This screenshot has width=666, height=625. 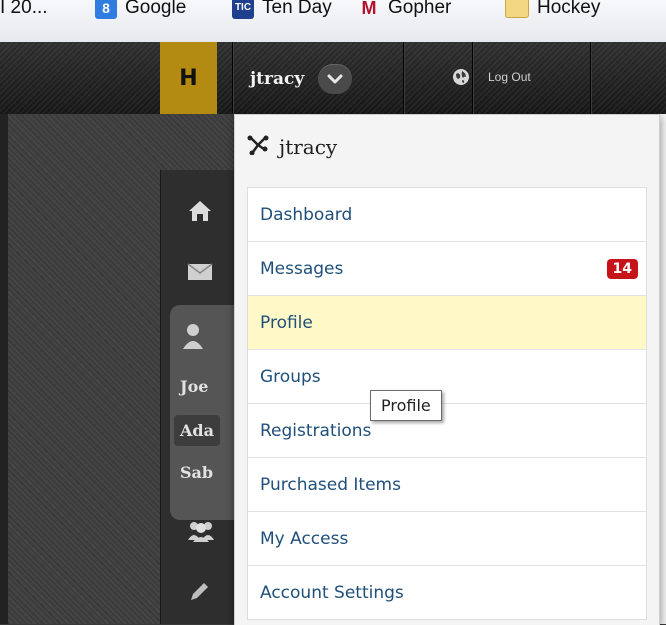 What do you see at coordinates (290, 376) in the screenshot?
I see `menu-item-label: Groups` at bounding box center [290, 376].